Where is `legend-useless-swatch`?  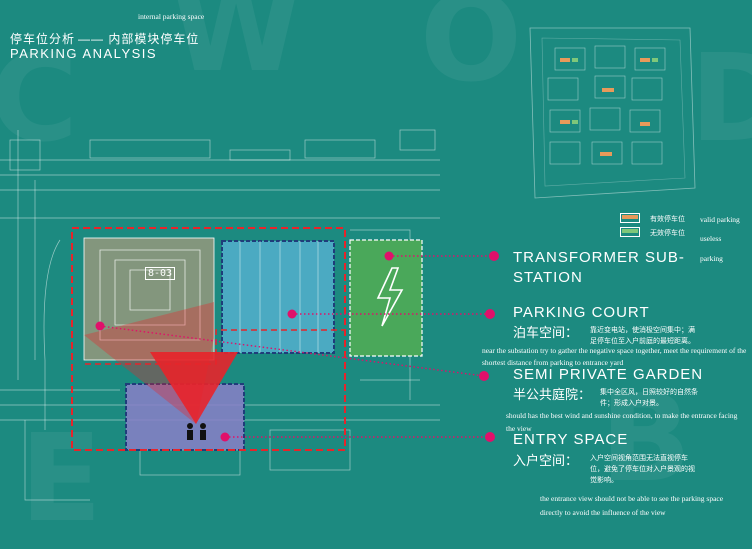
legend-useless-swatch is located at coordinates (630, 232).